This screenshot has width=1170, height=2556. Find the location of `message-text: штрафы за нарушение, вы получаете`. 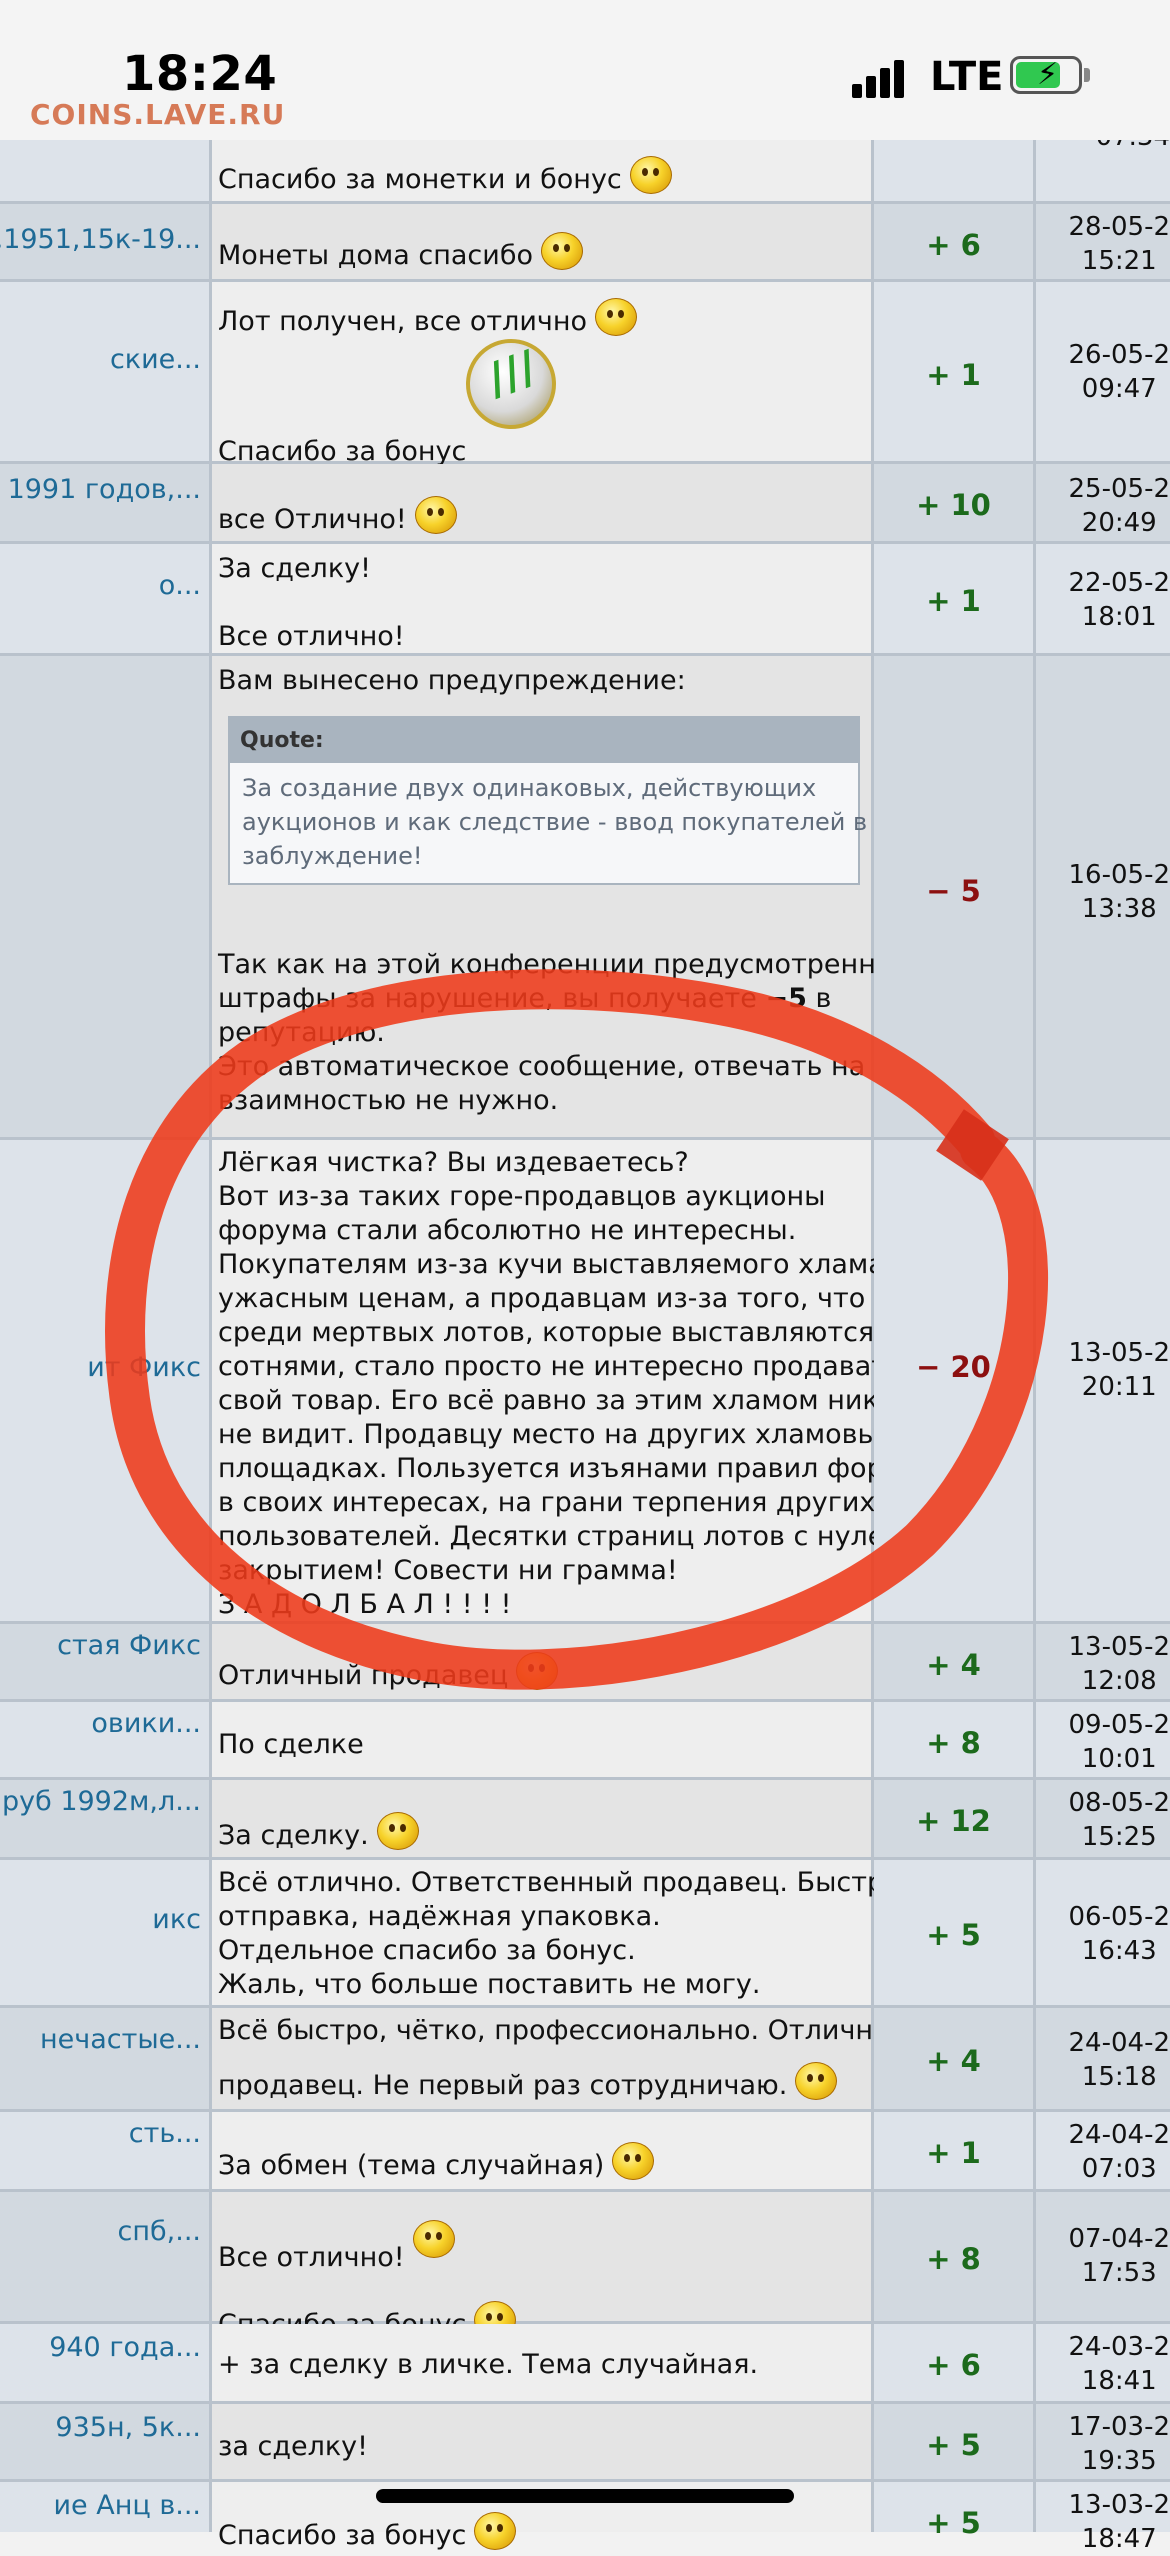

message-text: штрафы за нарушение, вы получаете is located at coordinates (487, 998).